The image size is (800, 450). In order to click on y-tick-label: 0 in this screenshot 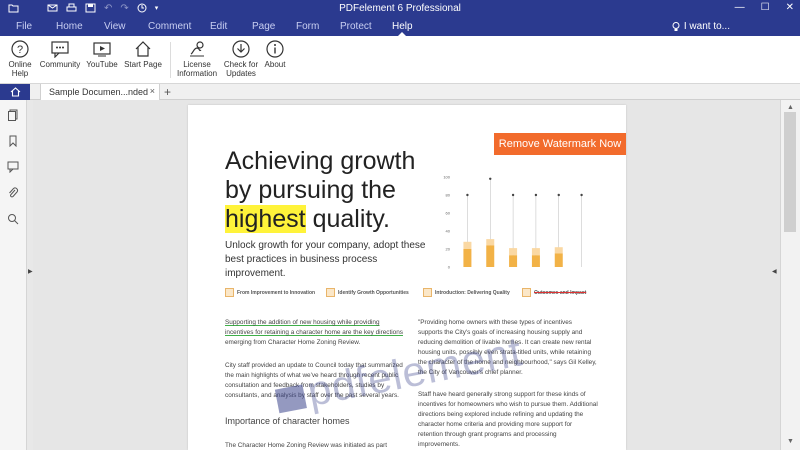, I will do `click(449, 267)`.